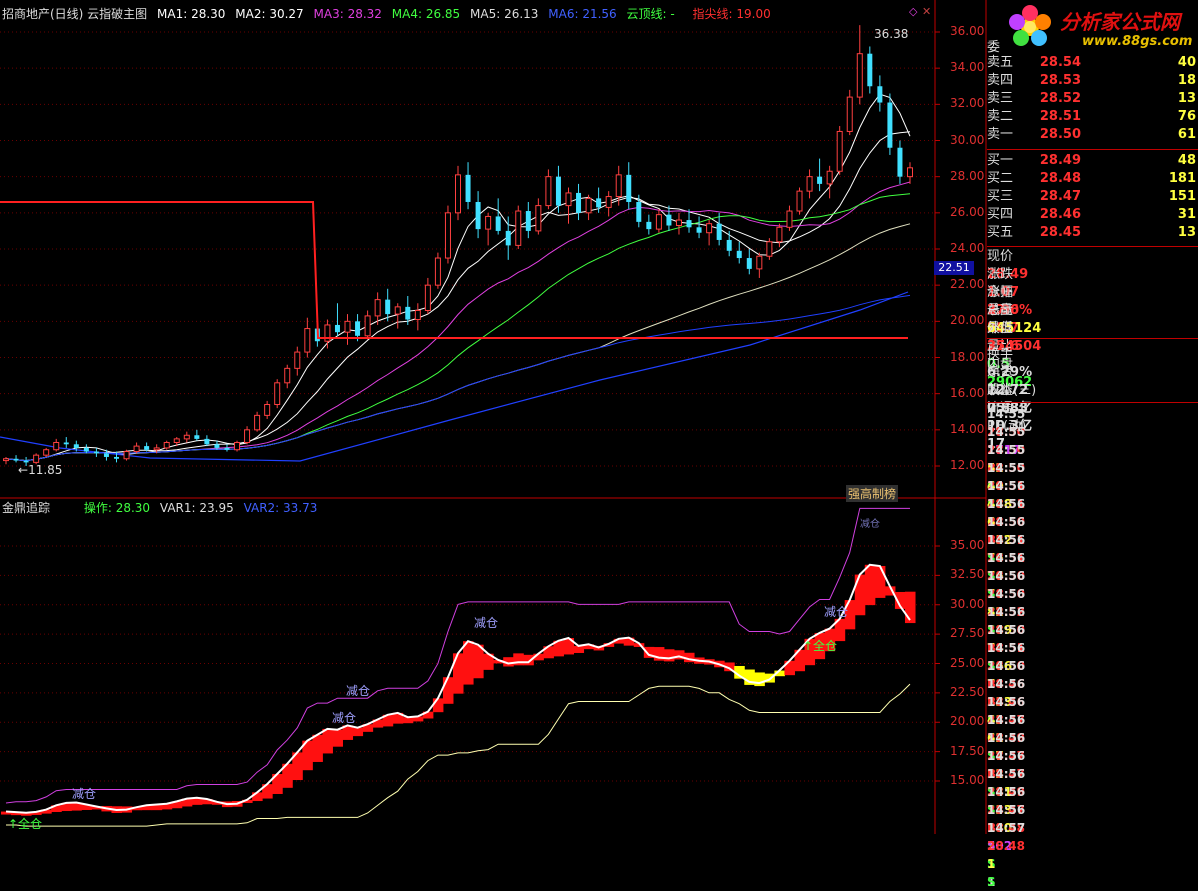  What do you see at coordinates (1092, 719) in the screenshot?
I see `tick-row: 14:56 28.46 43 S 1` at bounding box center [1092, 719].